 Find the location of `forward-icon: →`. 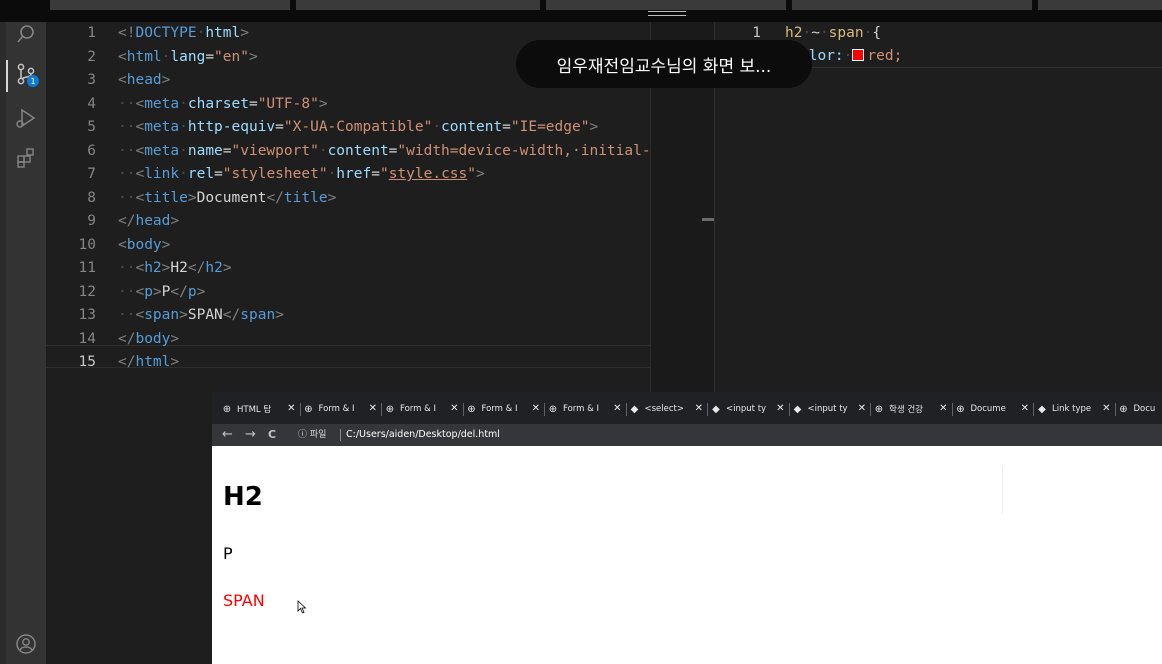

forward-icon: → is located at coordinates (250, 435).